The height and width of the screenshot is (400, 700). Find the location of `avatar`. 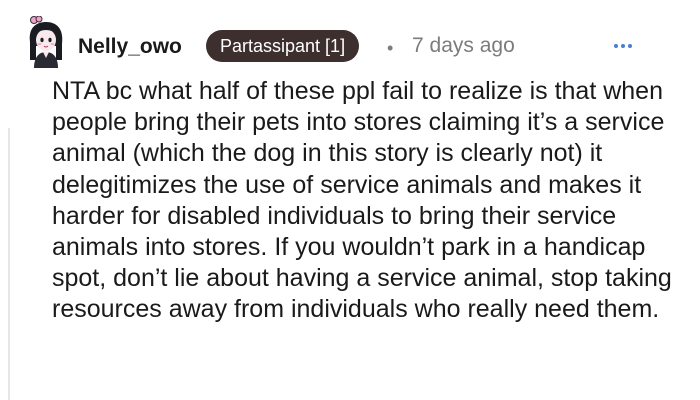

avatar is located at coordinates (46, 41).